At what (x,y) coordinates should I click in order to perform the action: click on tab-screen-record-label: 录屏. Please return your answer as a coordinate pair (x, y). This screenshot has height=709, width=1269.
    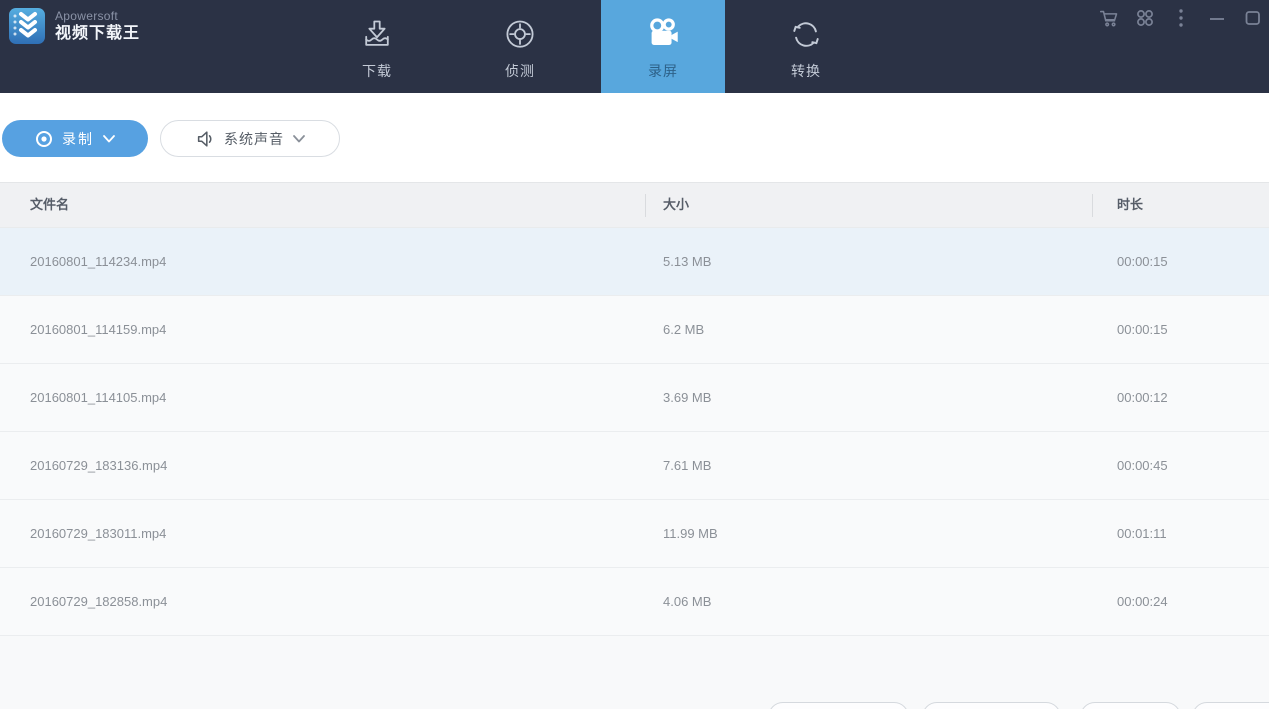
    Looking at the image, I should click on (663, 71).